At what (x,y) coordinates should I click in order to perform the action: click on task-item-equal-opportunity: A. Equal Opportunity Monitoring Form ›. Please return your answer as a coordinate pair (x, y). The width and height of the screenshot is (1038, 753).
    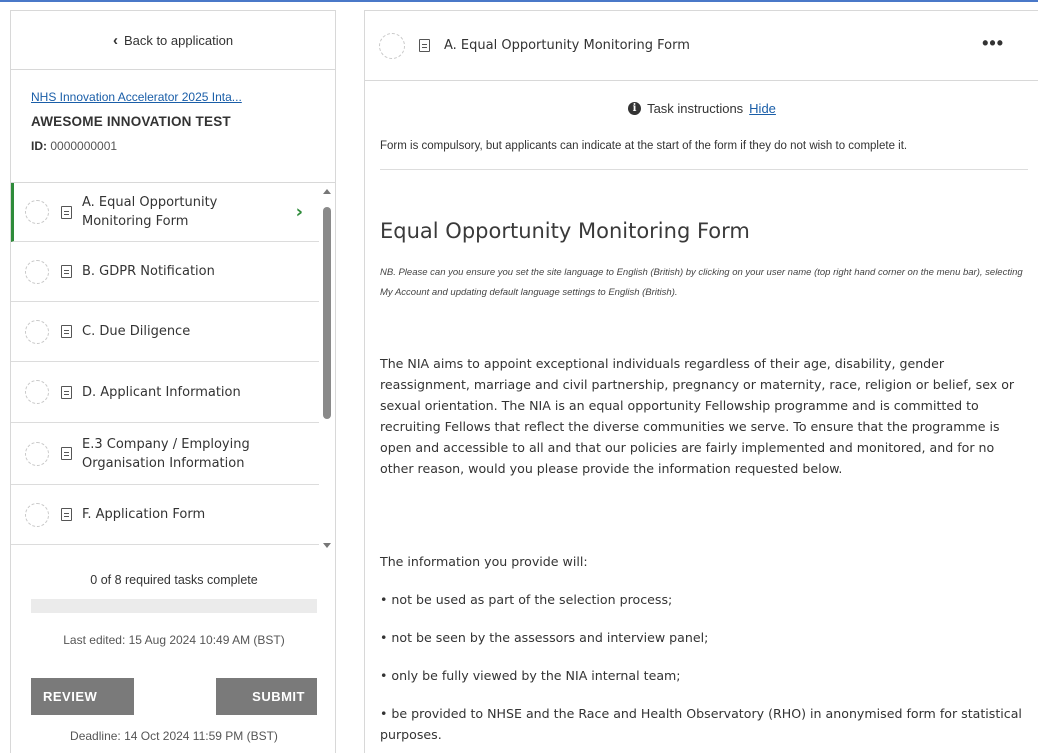
    Looking at the image, I should click on (165, 212).